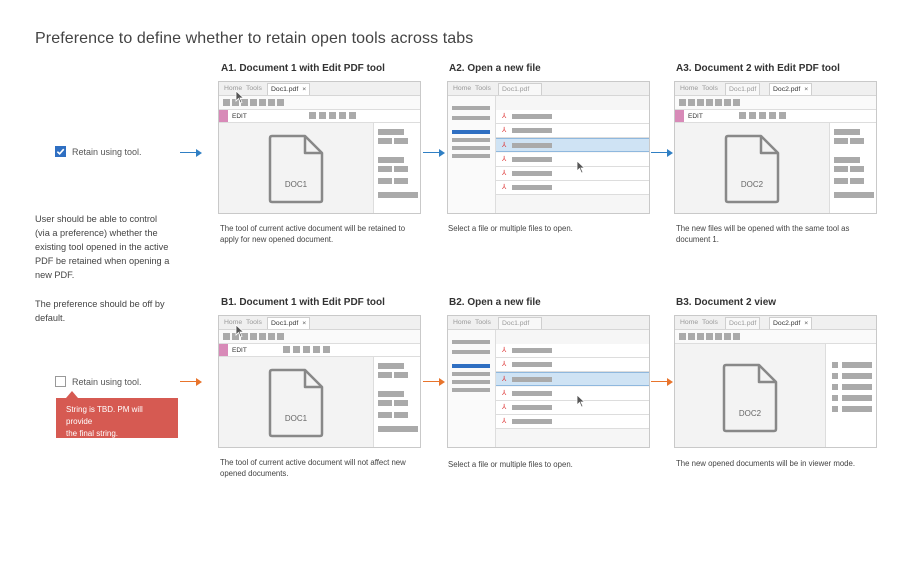 Image resolution: width=898 pixels, height=562 pixels. What do you see at coordinates (96, 219) in the screenshot?
I see `note-line: User should be able to control` at bounding box center [96, 219].